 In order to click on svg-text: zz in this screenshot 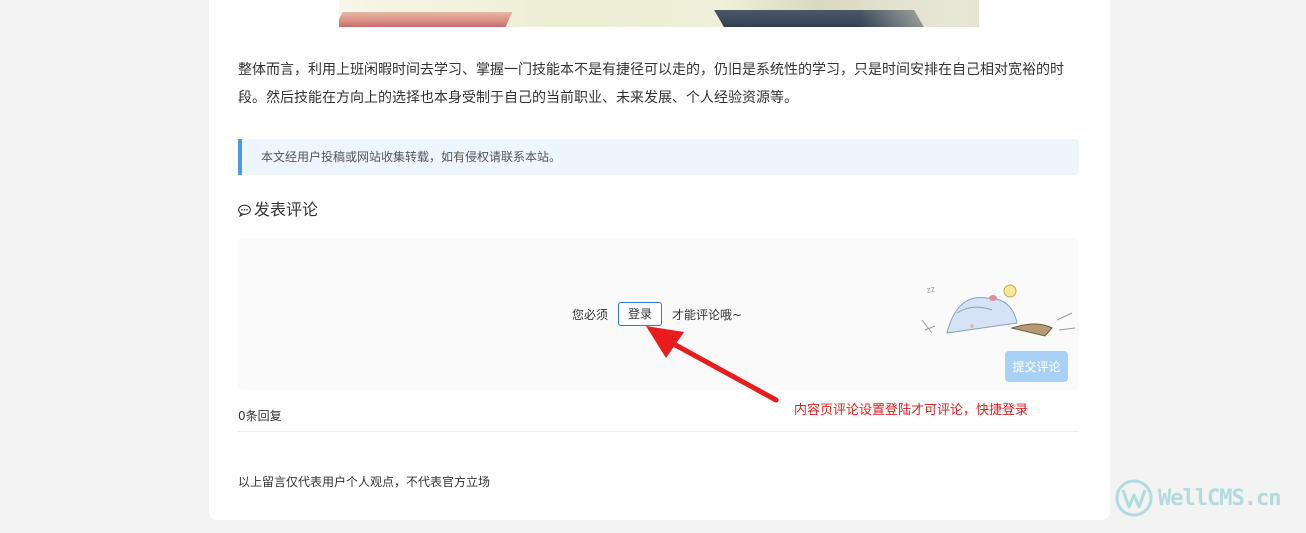, I will do `click(931, 289)`.